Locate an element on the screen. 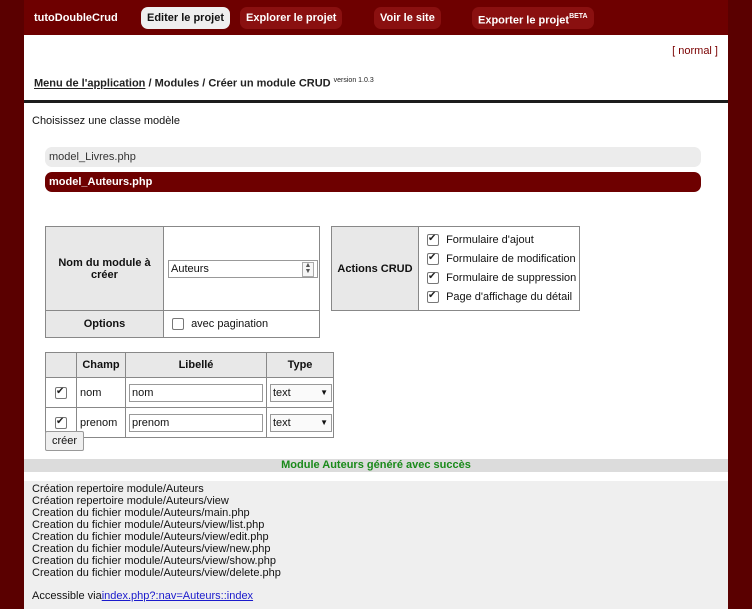  action-ajout-label: Formulaire d'ajout is located at coordinates (490, 239).